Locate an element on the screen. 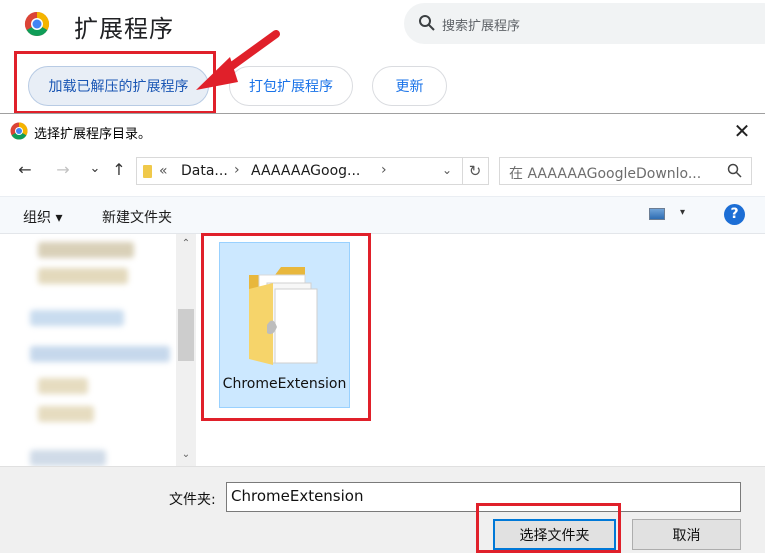 This screenshot has height=553, width=765. dialog-title: 选择扩展程序目录。 is located at coordinates (93, 134).